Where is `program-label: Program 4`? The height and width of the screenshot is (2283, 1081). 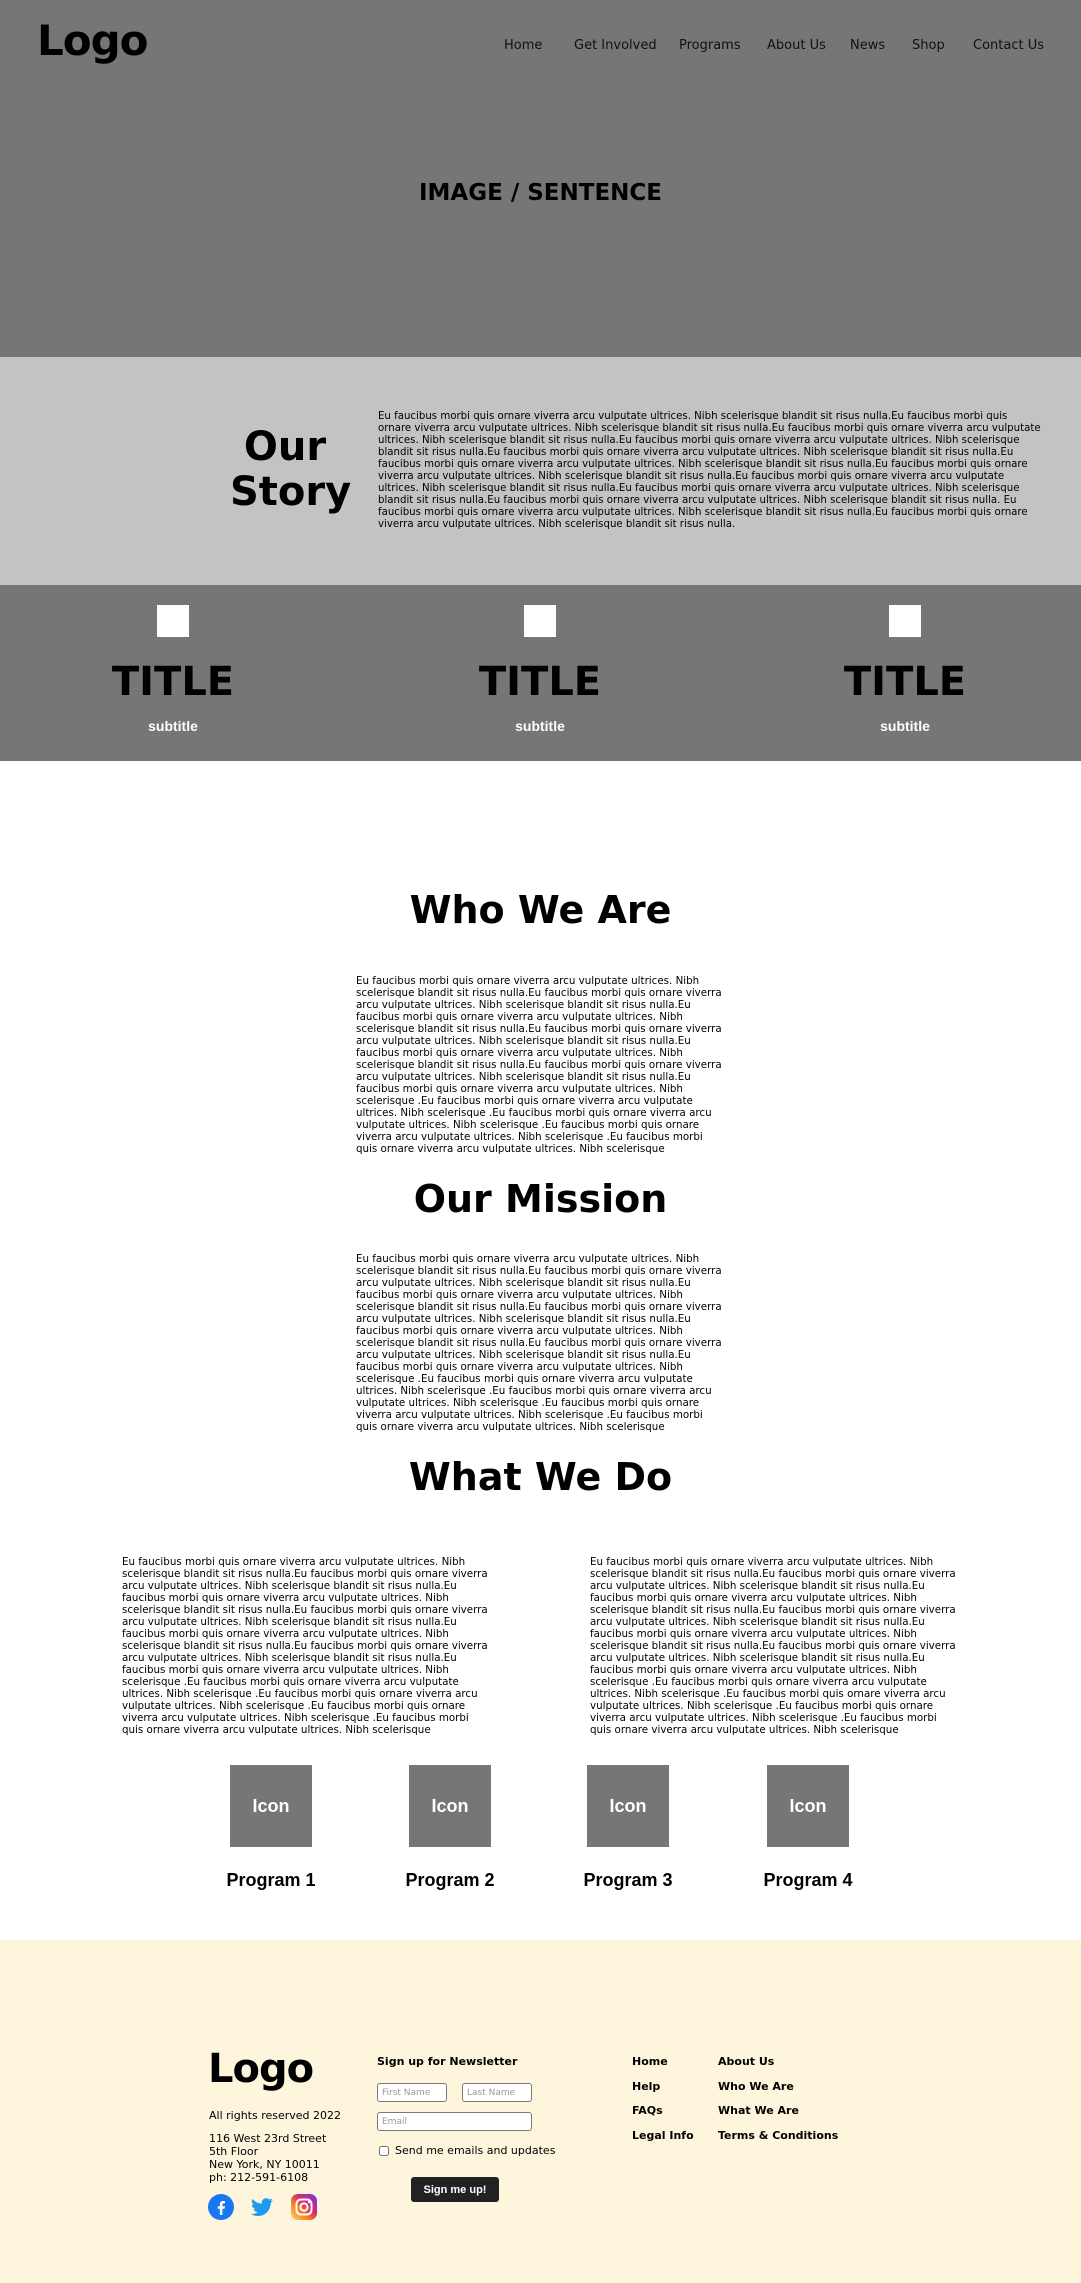
program-label: Program 4 is located at coordinates (808, 1880).